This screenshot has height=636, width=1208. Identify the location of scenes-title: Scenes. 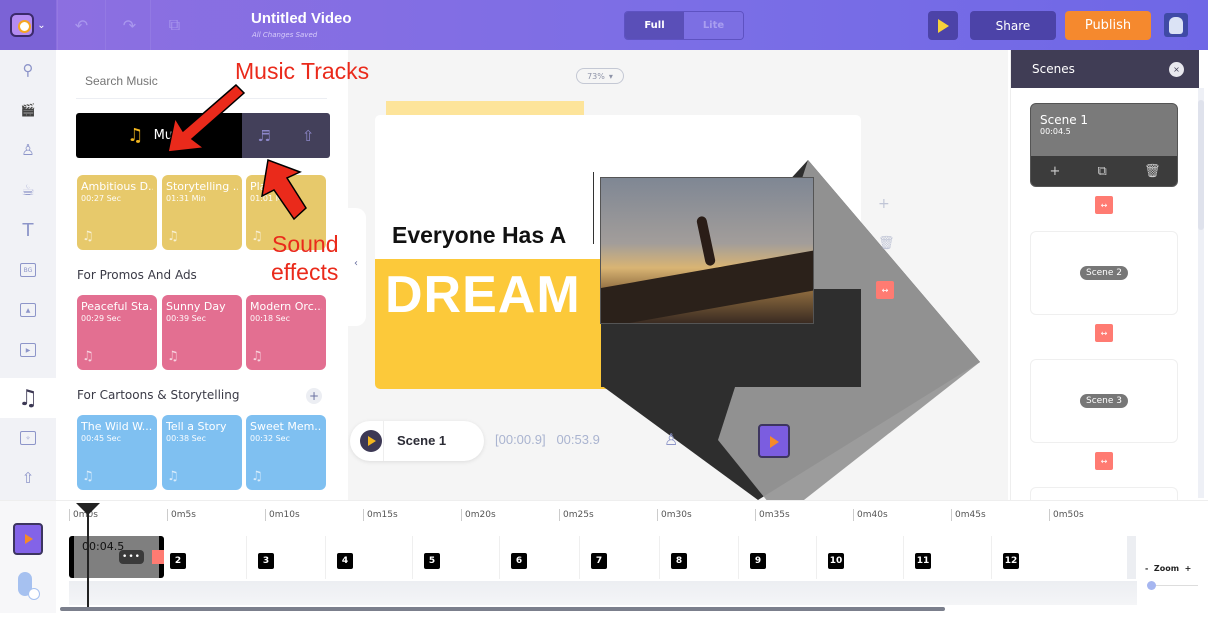
(1053, 69).